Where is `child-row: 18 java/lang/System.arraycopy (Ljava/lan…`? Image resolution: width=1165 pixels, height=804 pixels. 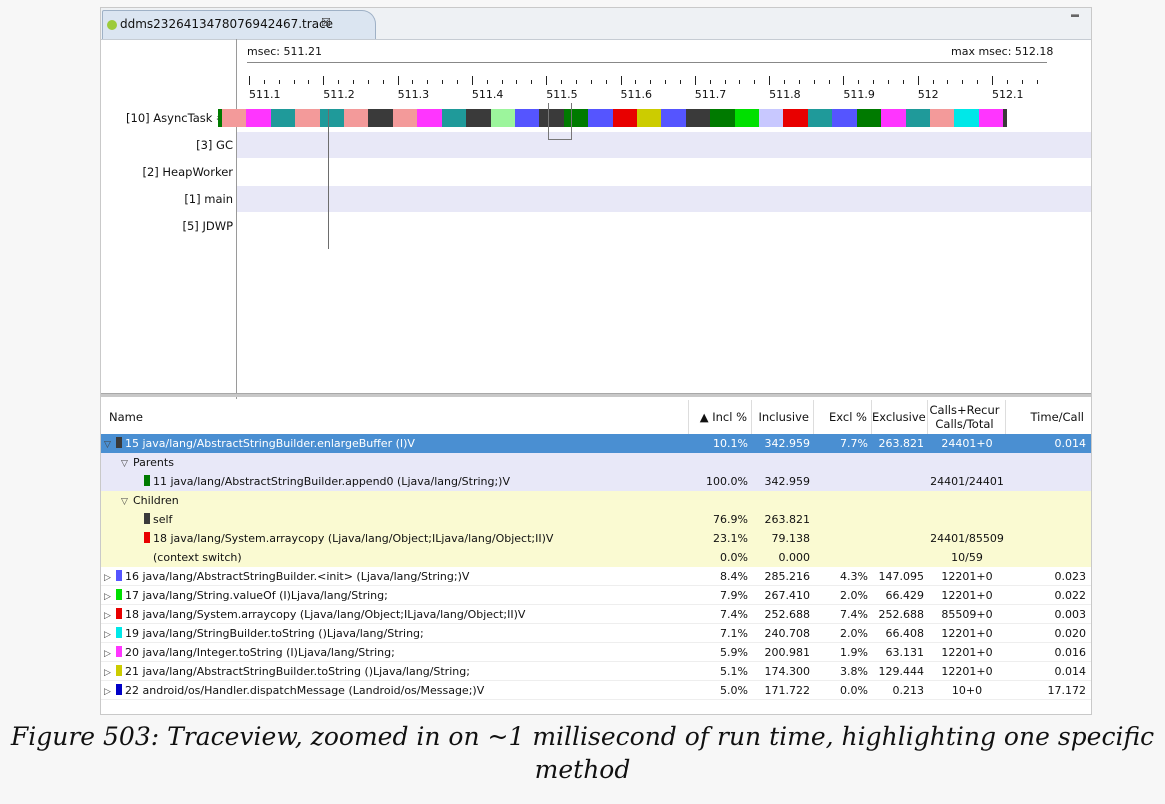 child-row: 18 java/lang/System.arraycopy (Ljava/lan… is located at coordinates (596, 538).